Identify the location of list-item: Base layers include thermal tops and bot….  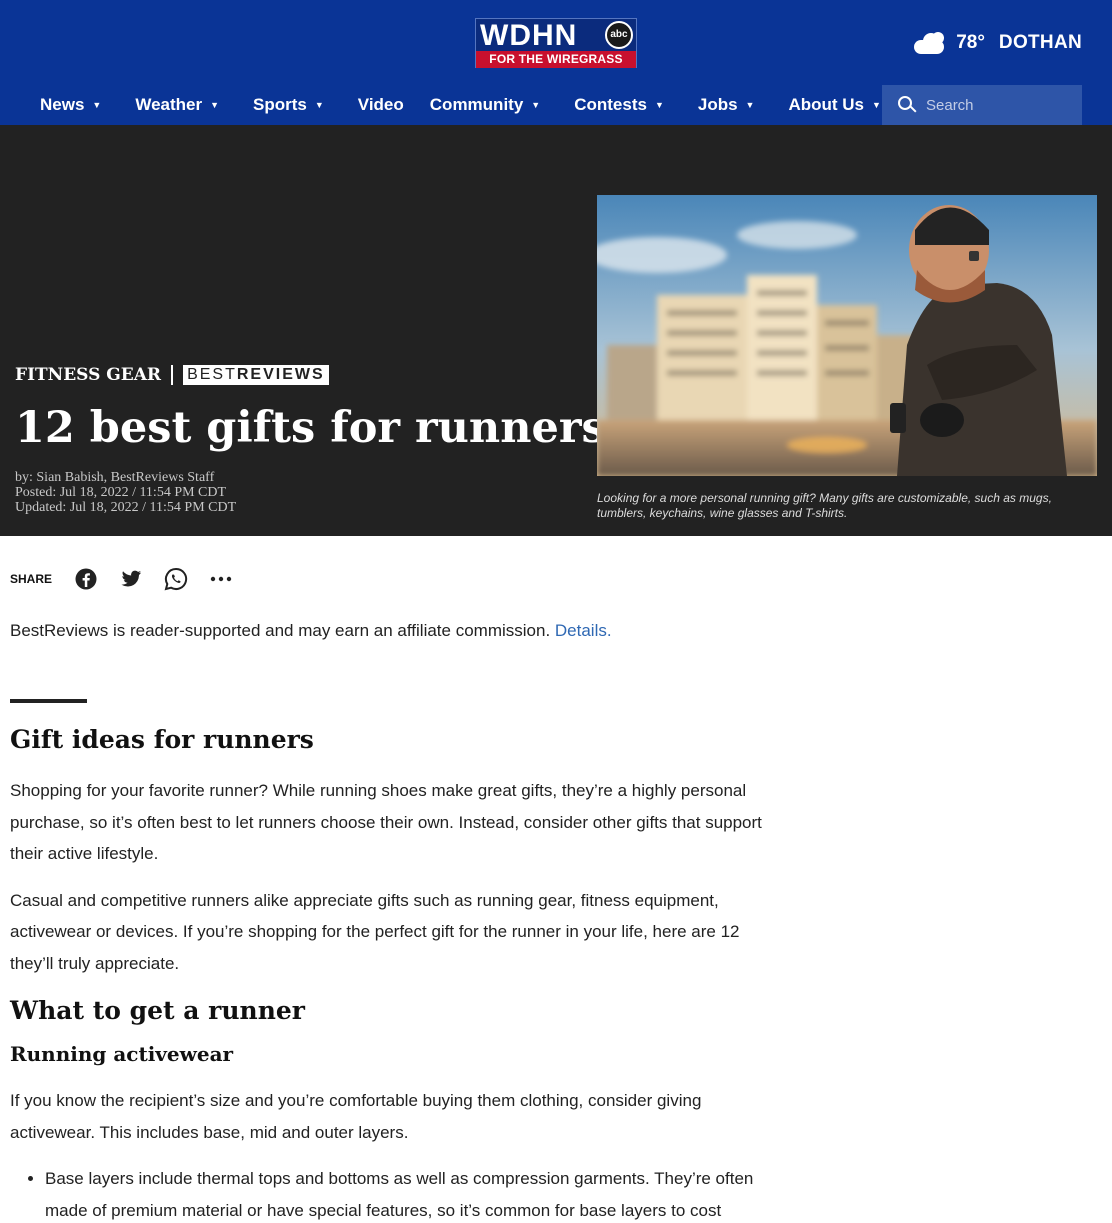
(403, 1193).